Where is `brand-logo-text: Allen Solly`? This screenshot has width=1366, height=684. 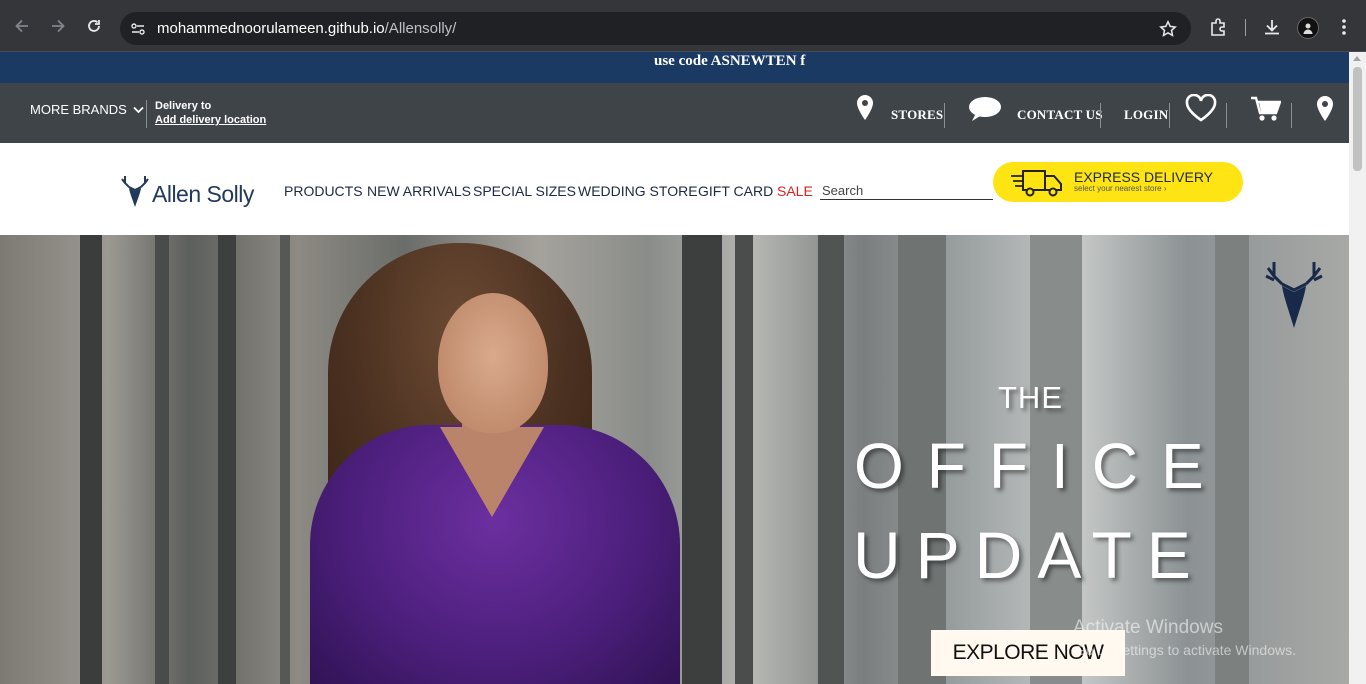
brand-logo-text: Allen Solly is located at coordinates (203, 194).